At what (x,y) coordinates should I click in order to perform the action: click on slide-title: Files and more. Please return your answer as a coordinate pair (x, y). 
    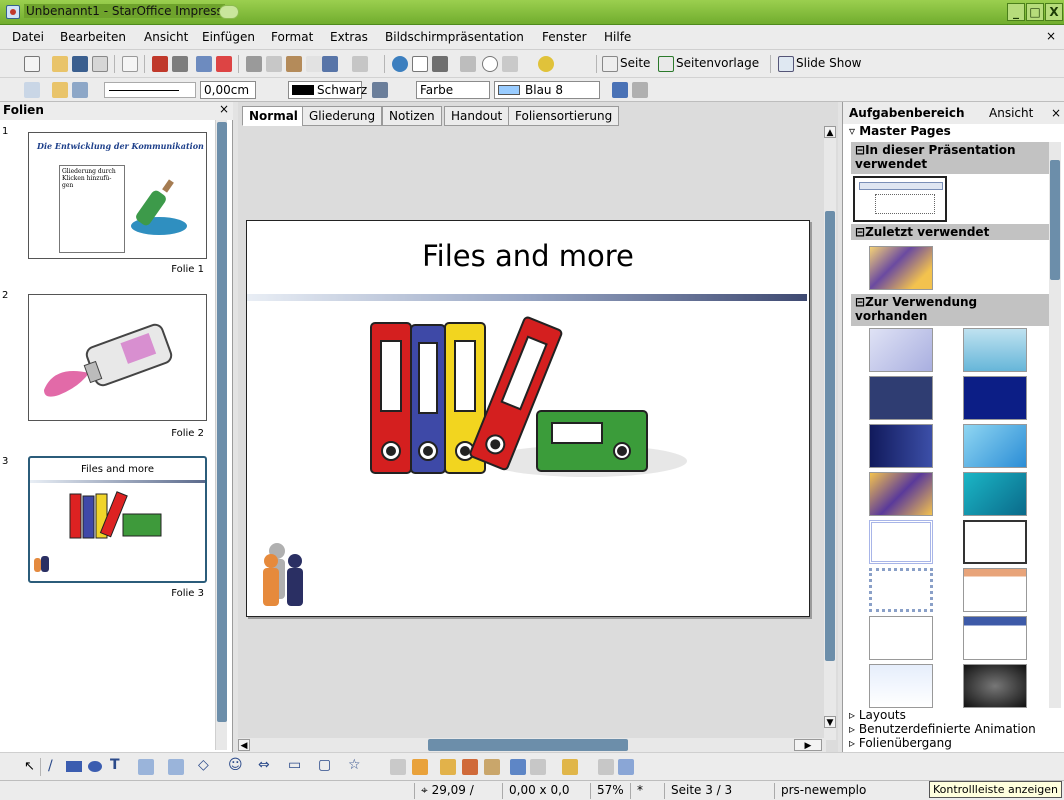
    Looking at the image, I should click on (528, 256).